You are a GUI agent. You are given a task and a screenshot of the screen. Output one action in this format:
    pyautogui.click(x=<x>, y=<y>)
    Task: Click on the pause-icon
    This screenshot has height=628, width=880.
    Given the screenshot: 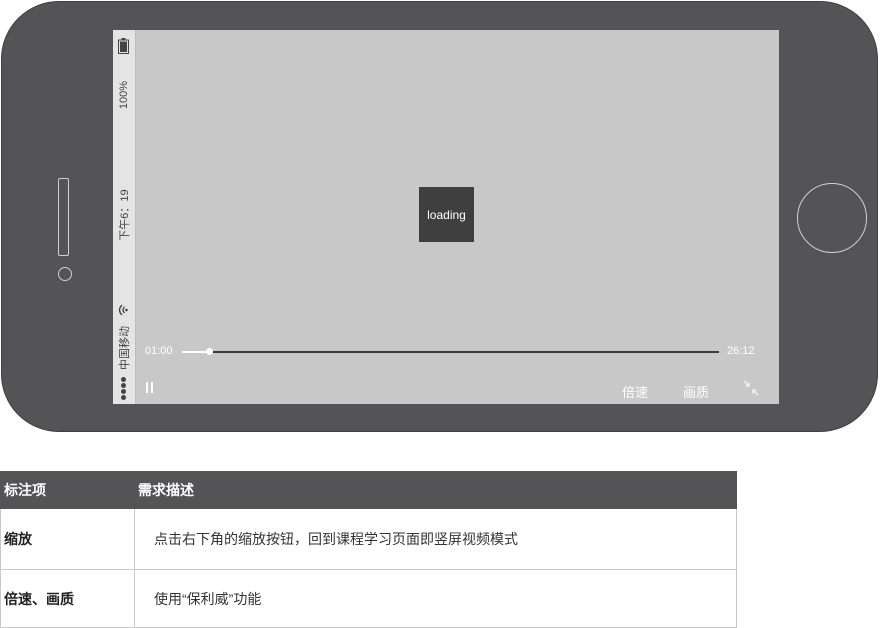 What is the action you would take?
    pyautogui.click(x=150, y=387)
    